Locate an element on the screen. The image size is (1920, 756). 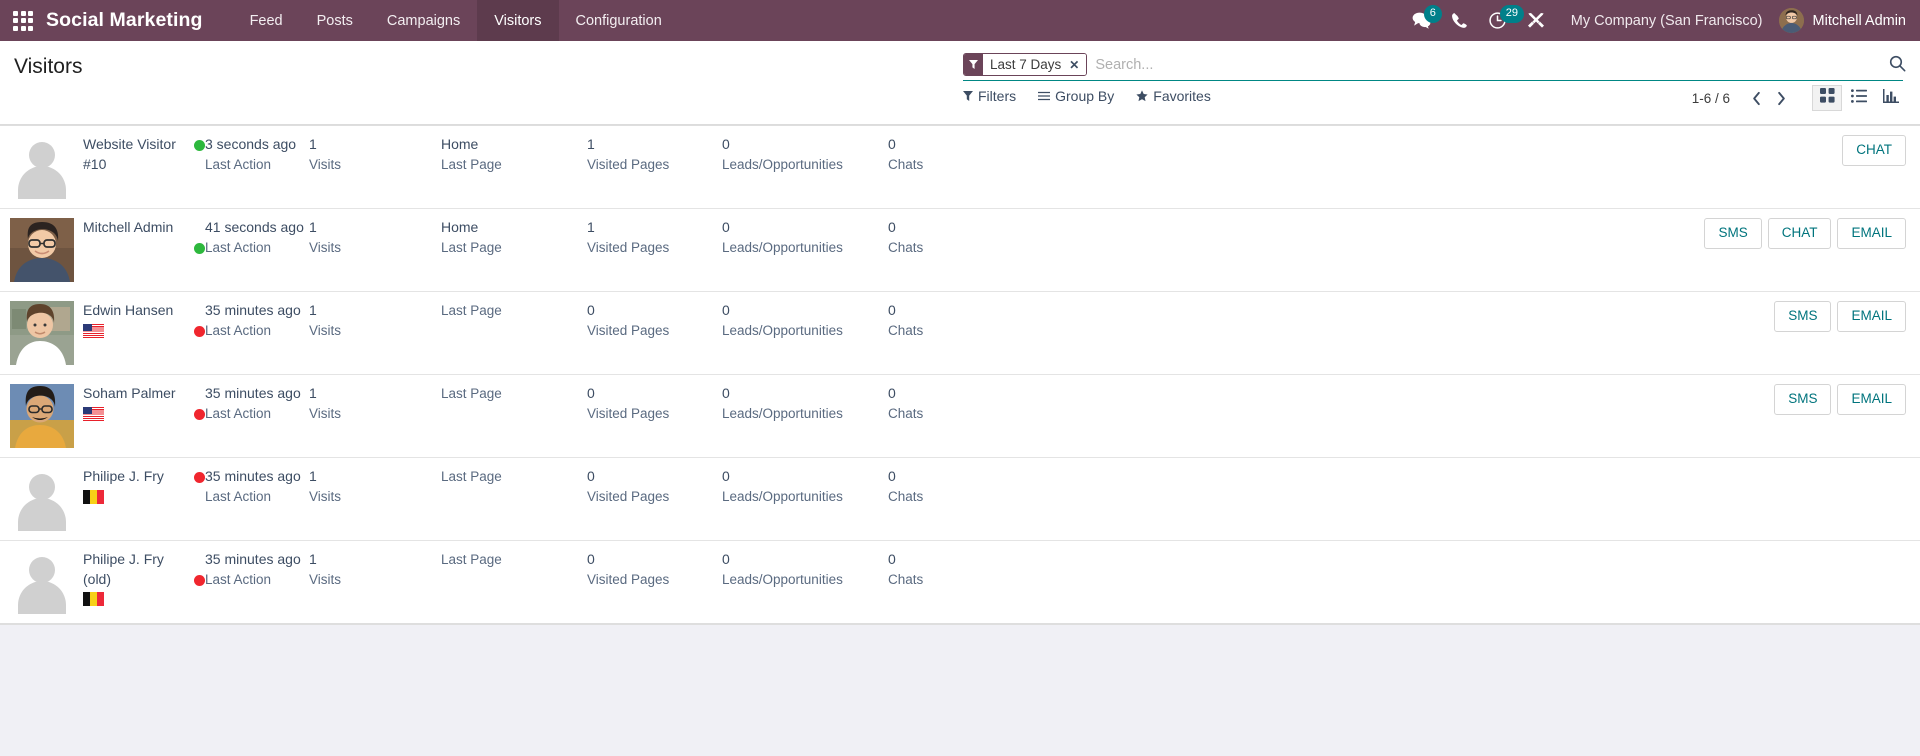
row-visited-pages: 0 Visited Pages is located at coordinates (654, 569).